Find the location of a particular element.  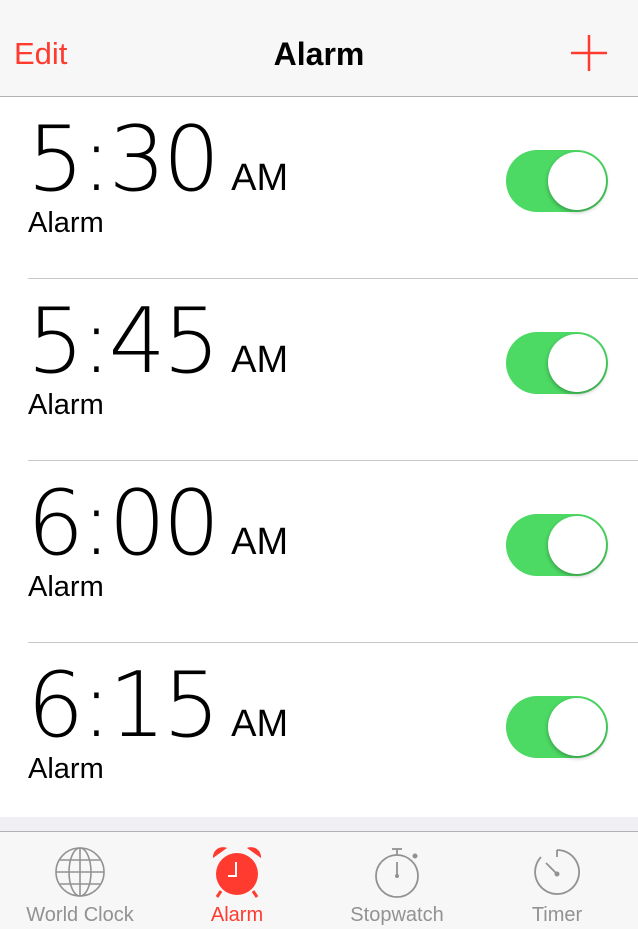

add-alarm-button is located at coordinates (589, 53).